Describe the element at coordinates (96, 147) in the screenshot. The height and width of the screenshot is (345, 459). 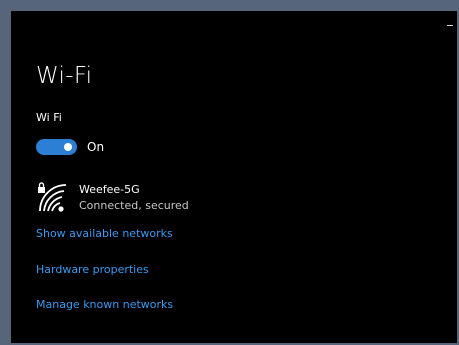
I see `wifi-toggle-state: On` at that location.